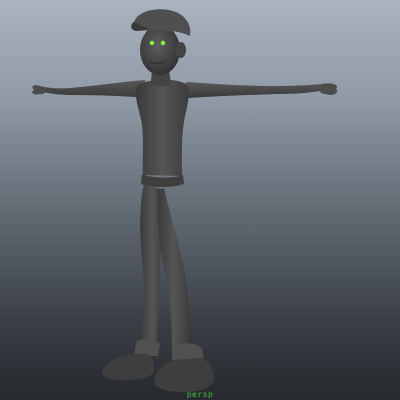  I want to click on shoe-right, so click(184, 375).